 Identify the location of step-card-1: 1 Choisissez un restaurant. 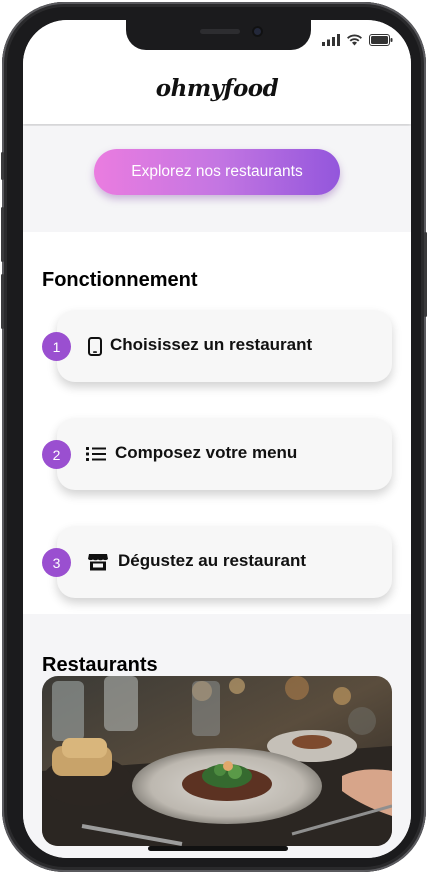
(217, 346).